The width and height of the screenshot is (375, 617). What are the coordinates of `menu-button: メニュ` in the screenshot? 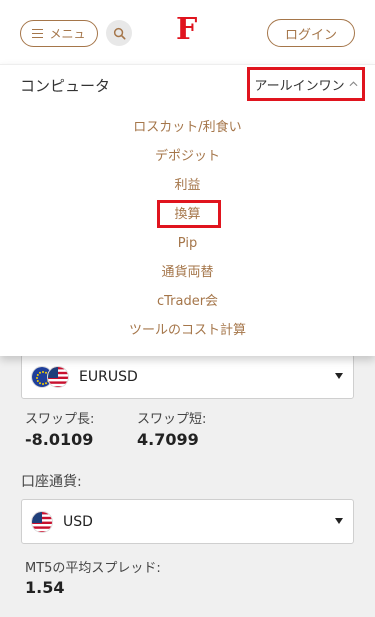 It's located at (59, 33).